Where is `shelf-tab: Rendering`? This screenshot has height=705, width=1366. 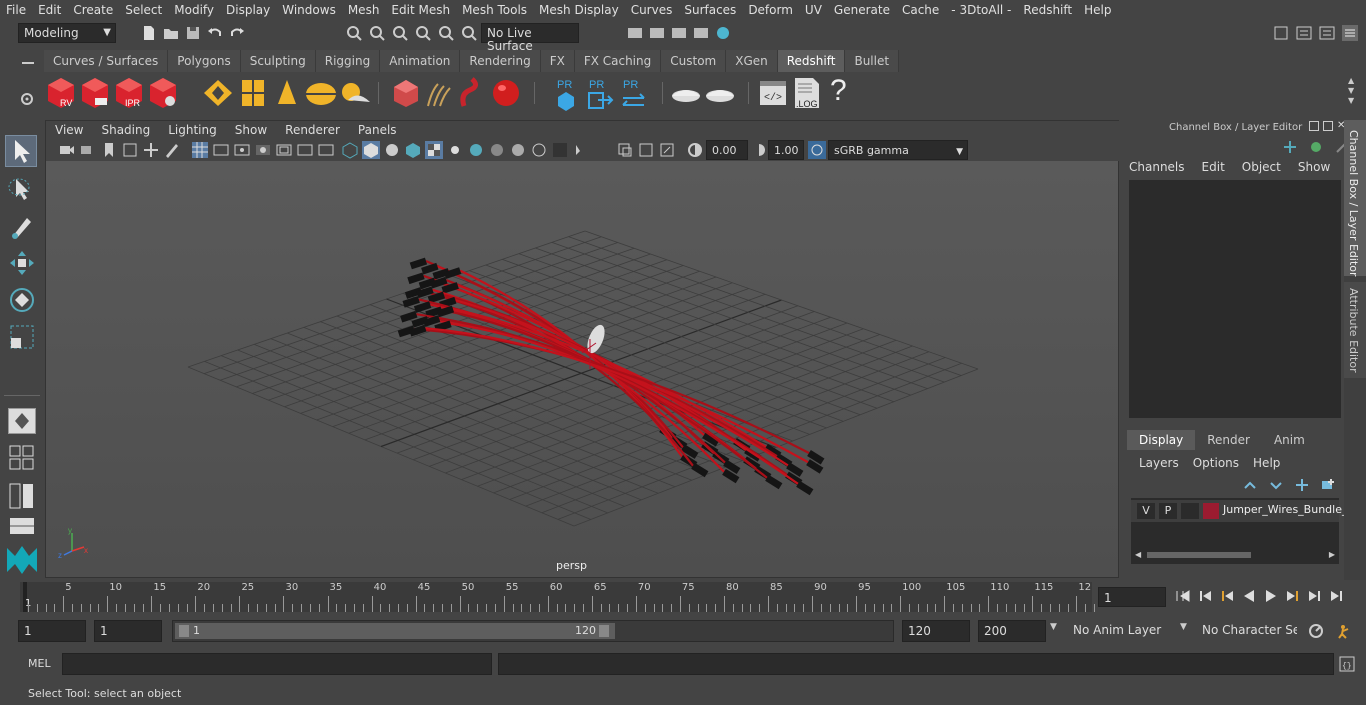 shelf-tab: Rendering is located at coordinates (500, 61).